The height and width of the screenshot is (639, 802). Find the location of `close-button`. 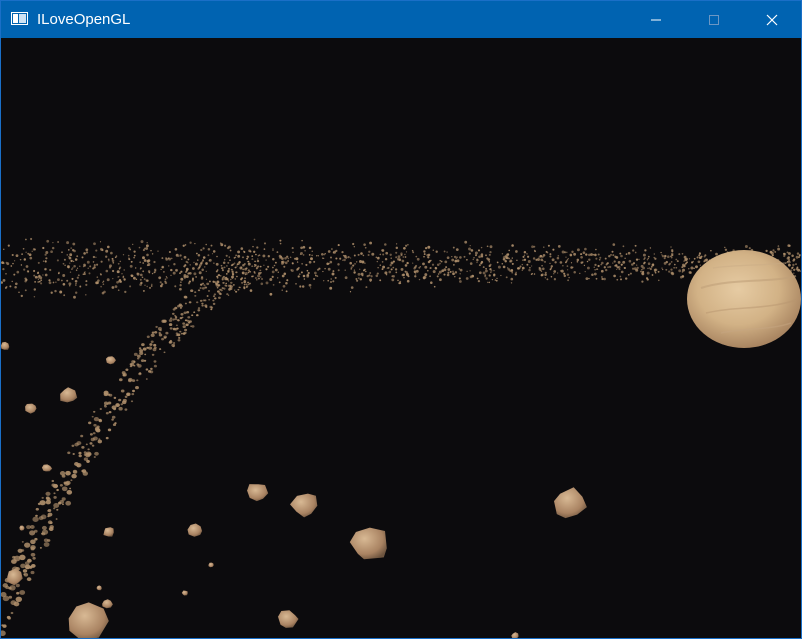

close-button is located at coordinates (772, 19).